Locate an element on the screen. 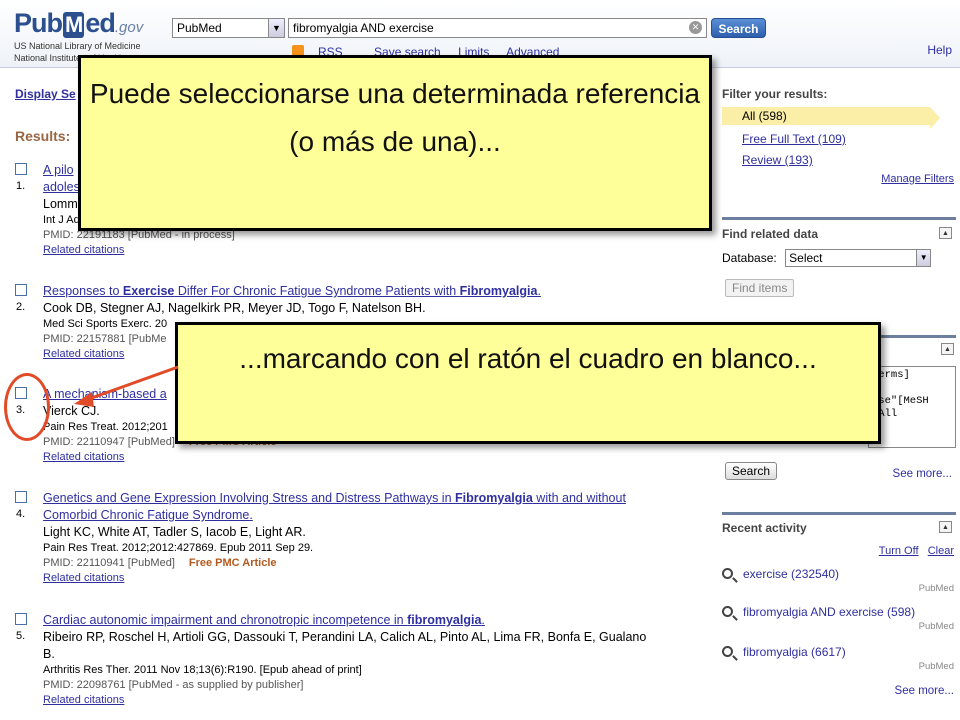 The width and height of the screenshot is (960, 720). related-database-select: Select ▼ is located at coordinates (858, 258).